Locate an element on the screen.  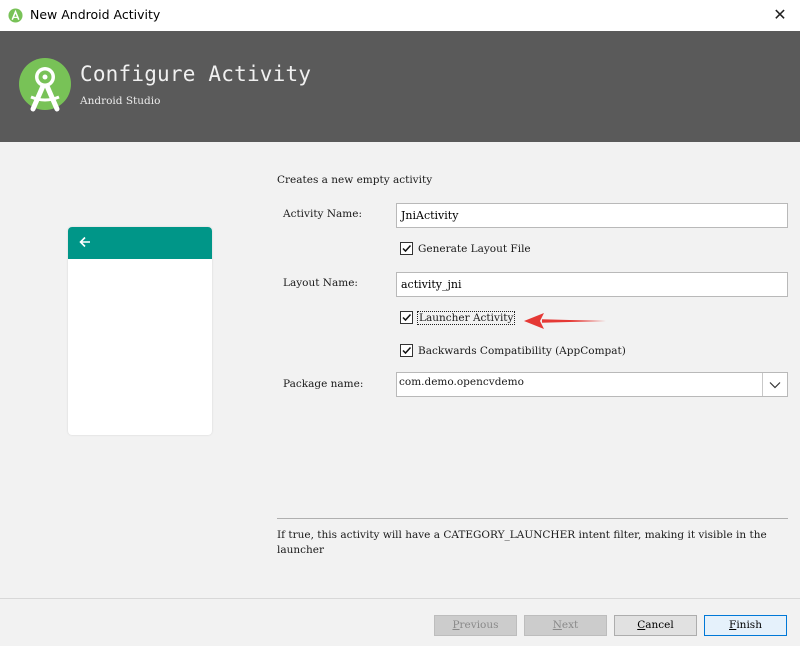
title-bar: New Android Activity ✕ is located at coordinates (400, 15).